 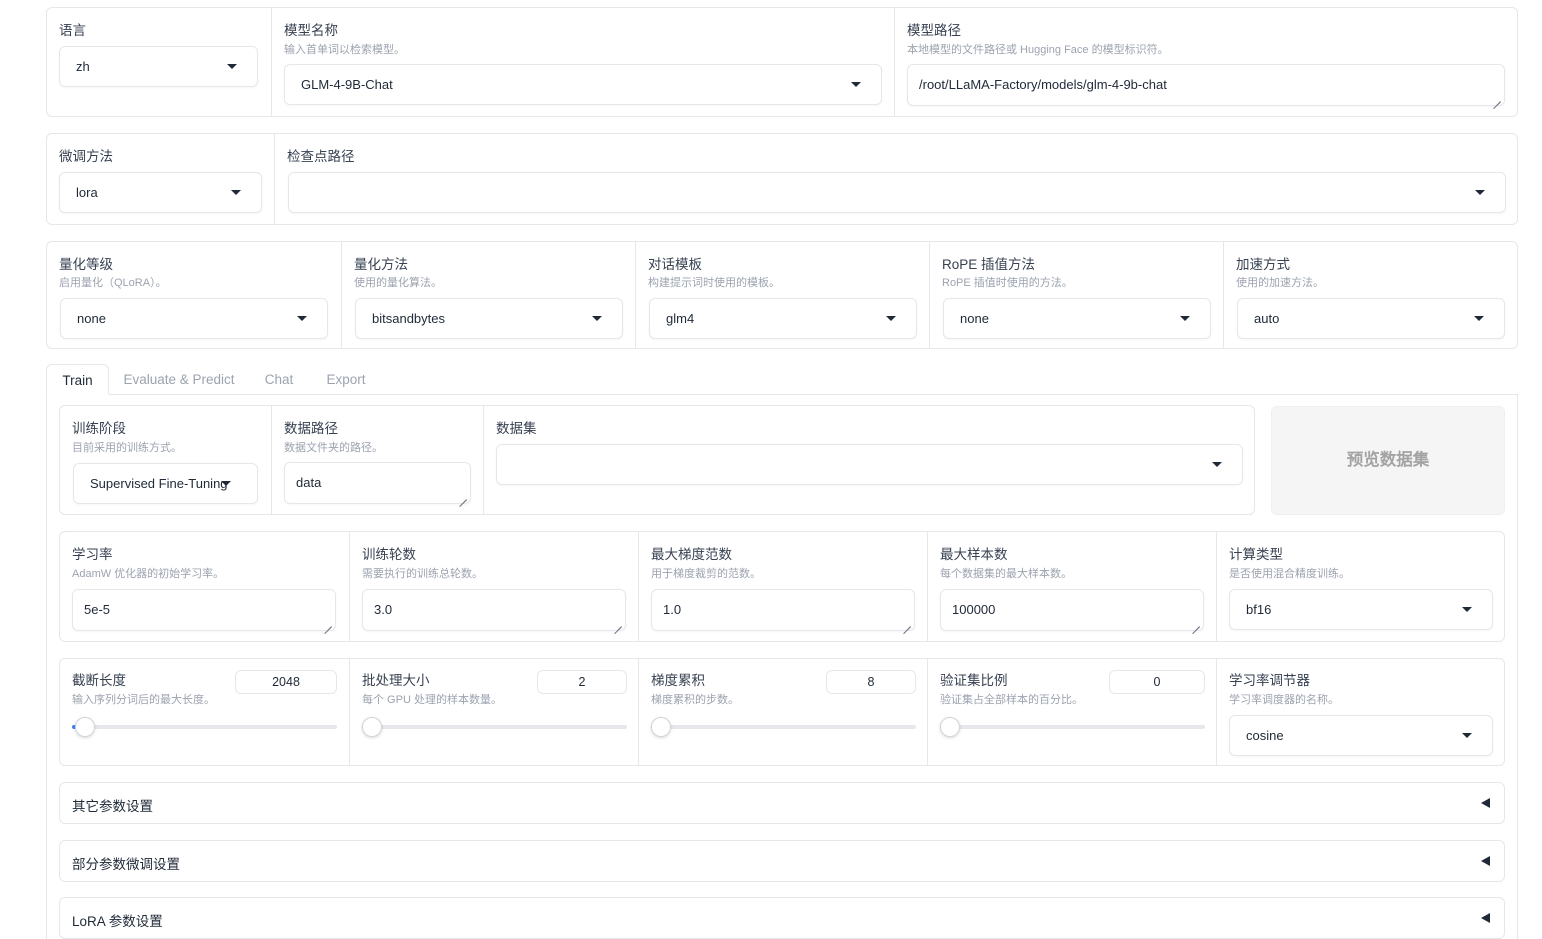 I want to click on val-size-slider-track, so click(x=1072, y=727).